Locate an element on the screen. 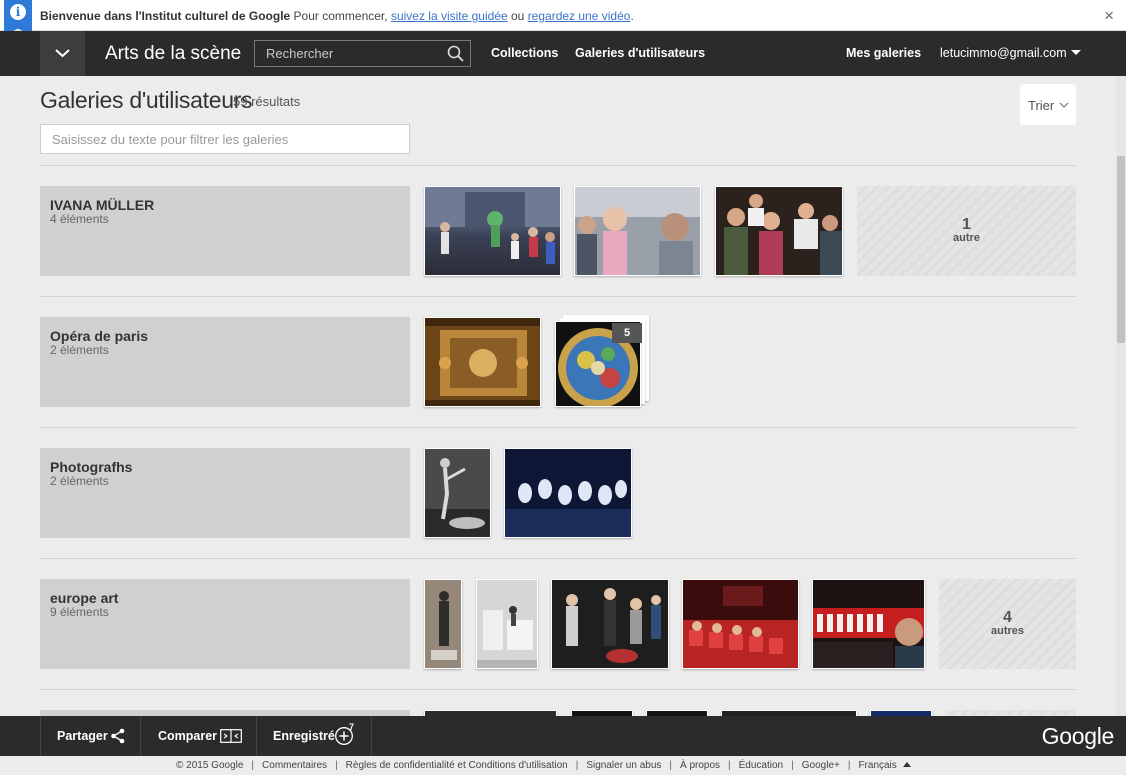 The width and height of the screenshot is (1126, 775). footer-copyright: © 2015 Google is located at coordinates (210, 765).